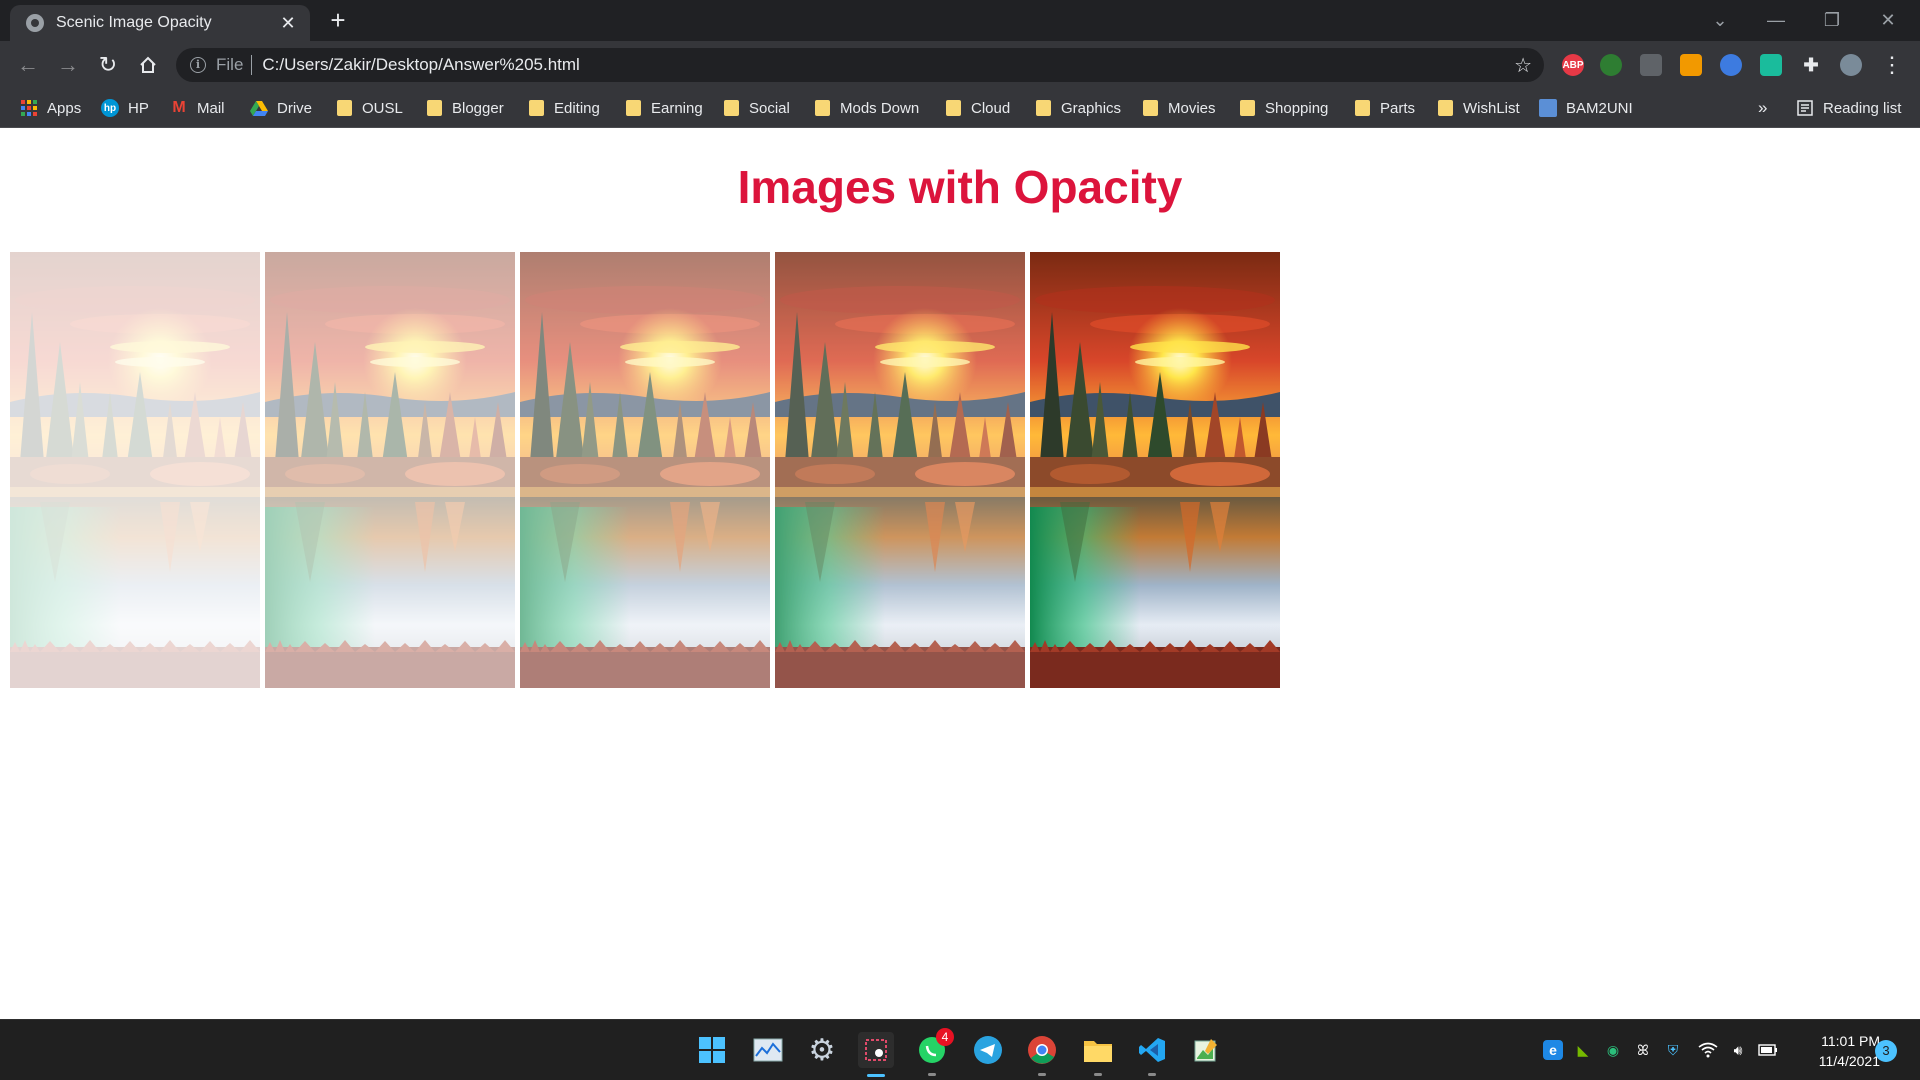 This screenshot has height=1080, width=1920. Describe the element at coordinates (1771, 65) in the screenshot. I see `stripes-extension-icon` at that location.